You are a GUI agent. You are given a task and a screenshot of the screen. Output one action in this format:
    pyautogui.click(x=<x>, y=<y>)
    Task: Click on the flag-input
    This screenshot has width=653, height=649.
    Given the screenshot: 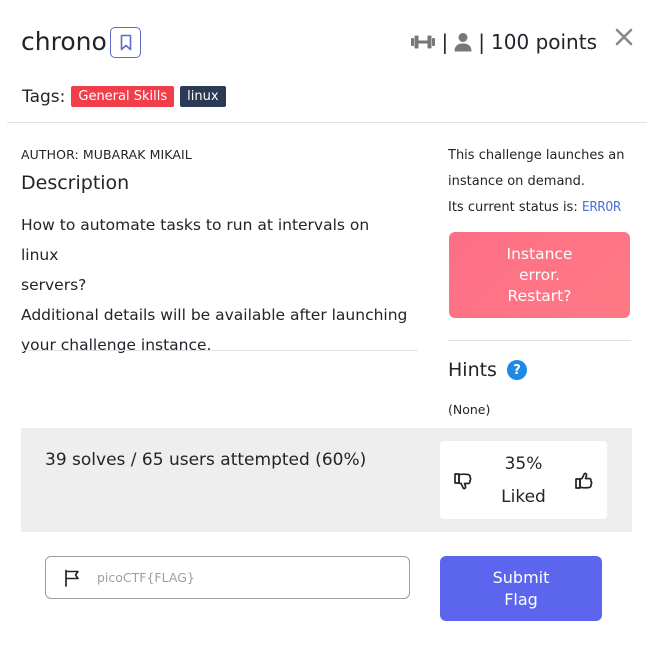 What is the action you would take?
    pyautogui.click(x=242, y=577)
    